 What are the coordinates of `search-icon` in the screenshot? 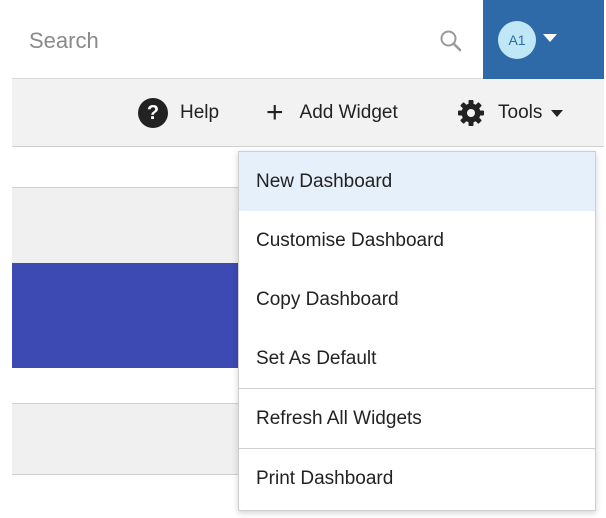 It's located at (451, 41).